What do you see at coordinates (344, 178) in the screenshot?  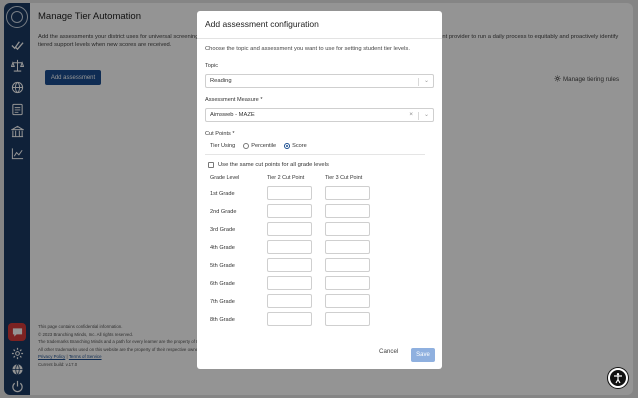 I see `tier3-header: Tier 3 Cut Point` at bounding box center [344, 178].